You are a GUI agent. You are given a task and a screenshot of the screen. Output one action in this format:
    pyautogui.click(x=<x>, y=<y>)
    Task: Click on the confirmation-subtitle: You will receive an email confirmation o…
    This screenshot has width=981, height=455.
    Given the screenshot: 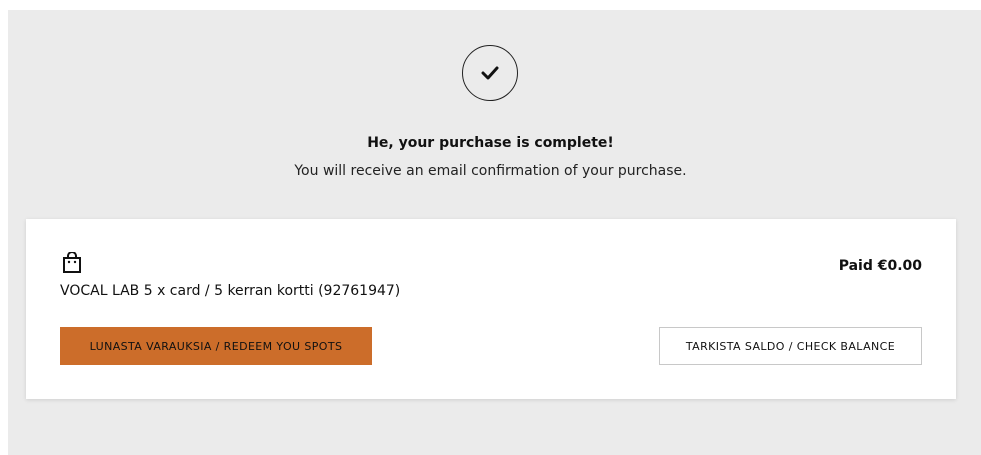 What is the action you would take?
    pyautogui.click(x=490, y=171)
    